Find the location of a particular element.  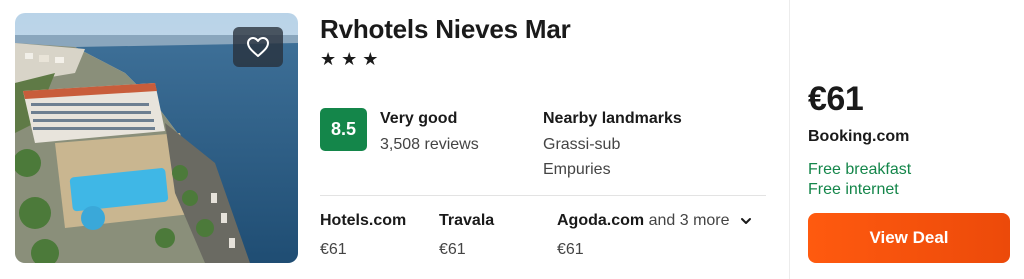

landmark-item: Empuries is located at coordinates (577, 169).